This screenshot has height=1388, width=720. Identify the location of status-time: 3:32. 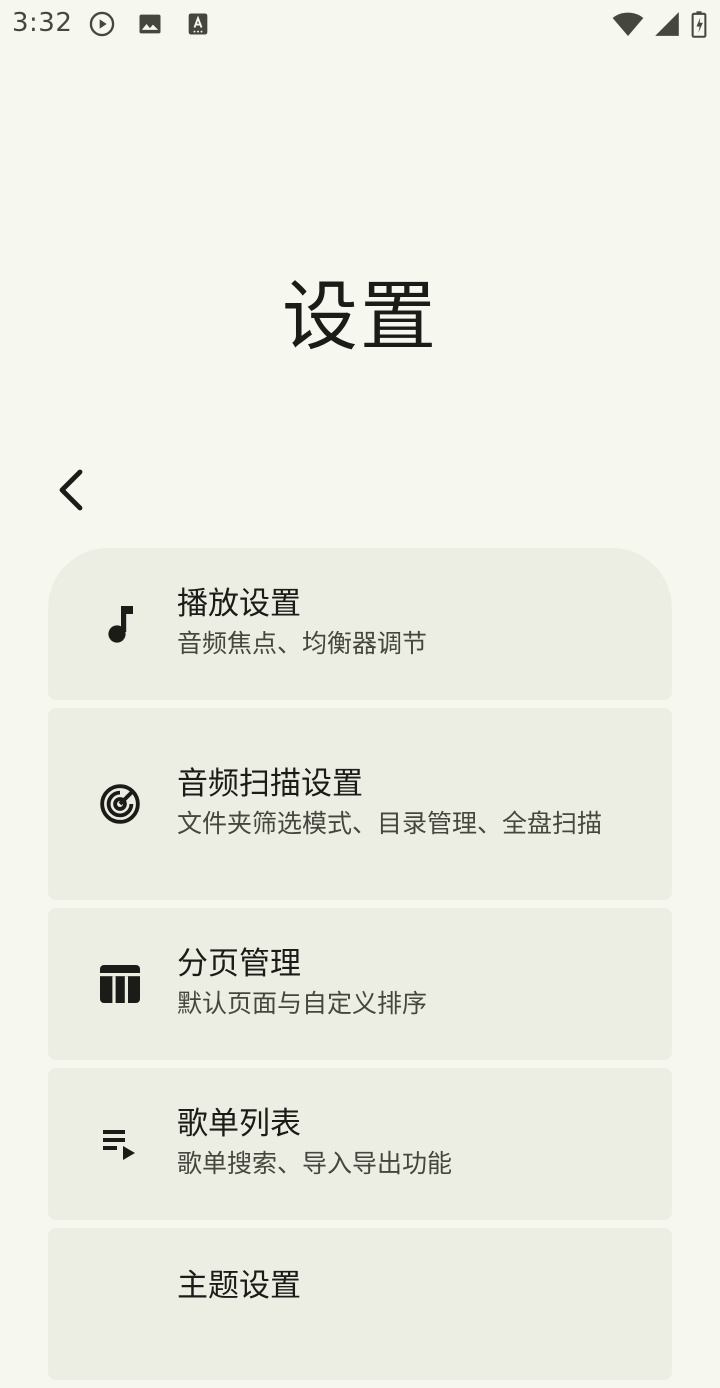
(42, 23).